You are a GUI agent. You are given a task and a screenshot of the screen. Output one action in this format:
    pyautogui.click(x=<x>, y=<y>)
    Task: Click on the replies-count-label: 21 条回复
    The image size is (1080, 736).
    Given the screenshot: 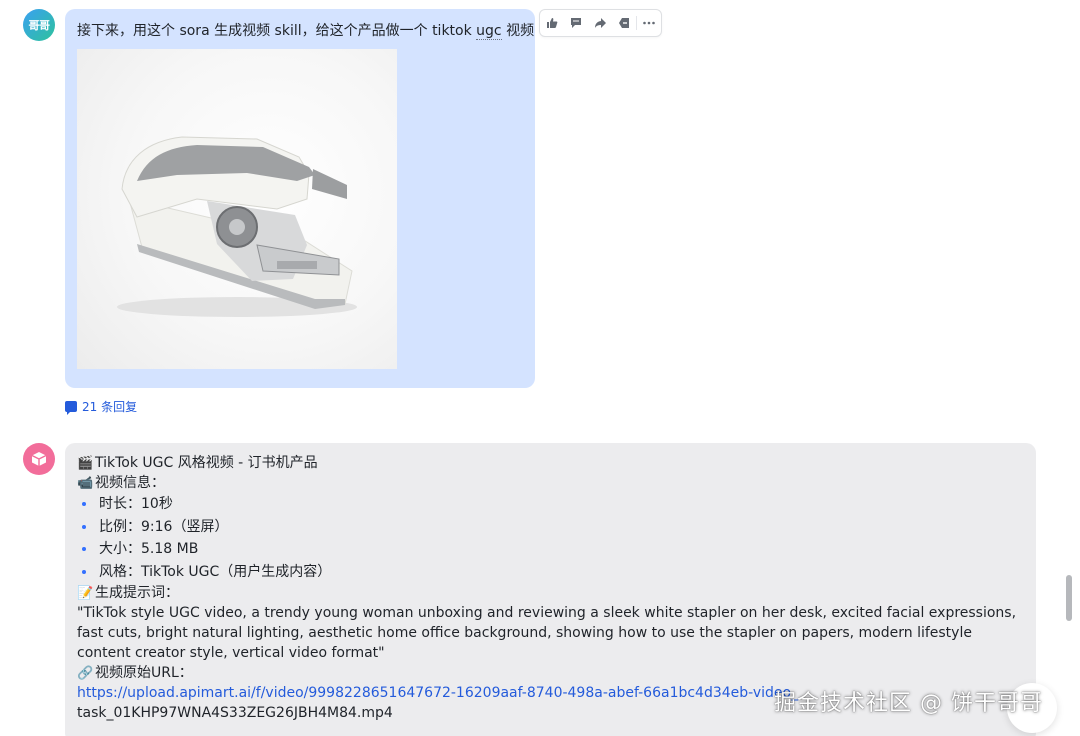 What is the action you would take?
    pyautogui.click(x=110, y=407)
    